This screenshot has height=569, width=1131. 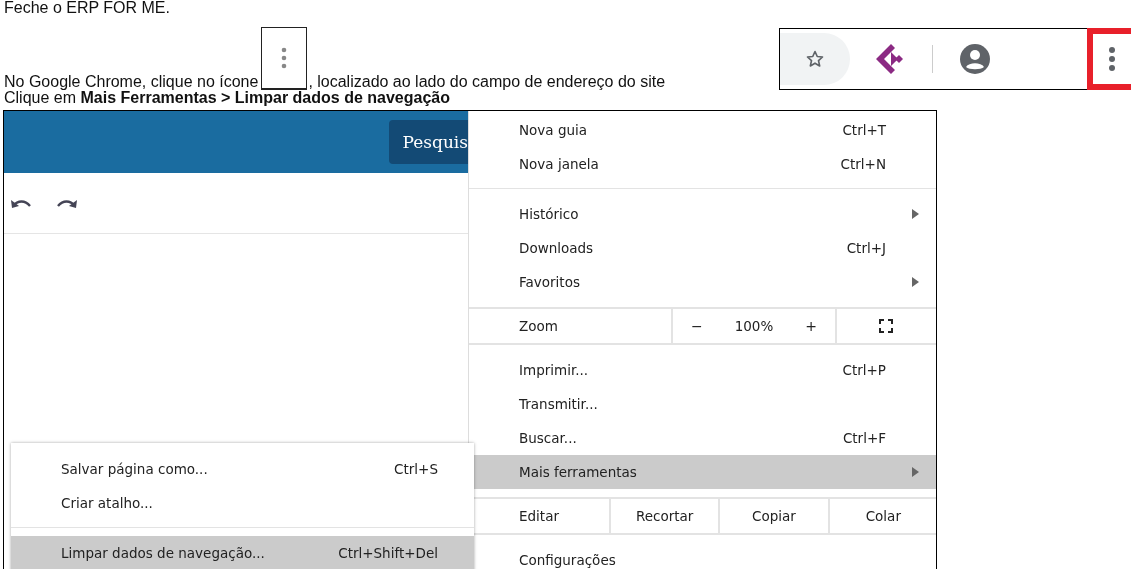 I want to click on bookmark-star-button, so click(x=815, y=59).